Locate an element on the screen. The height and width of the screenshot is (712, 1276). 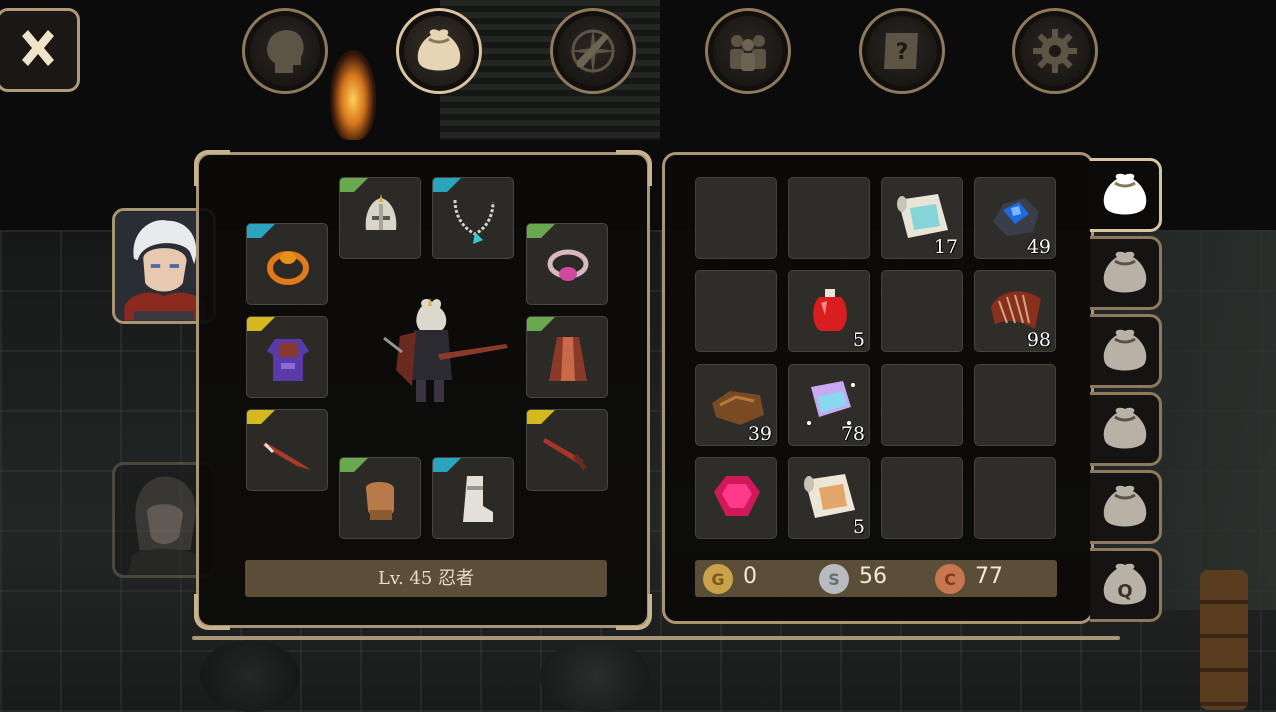
equip-slot-gloves is located at coordinates (380, 498).